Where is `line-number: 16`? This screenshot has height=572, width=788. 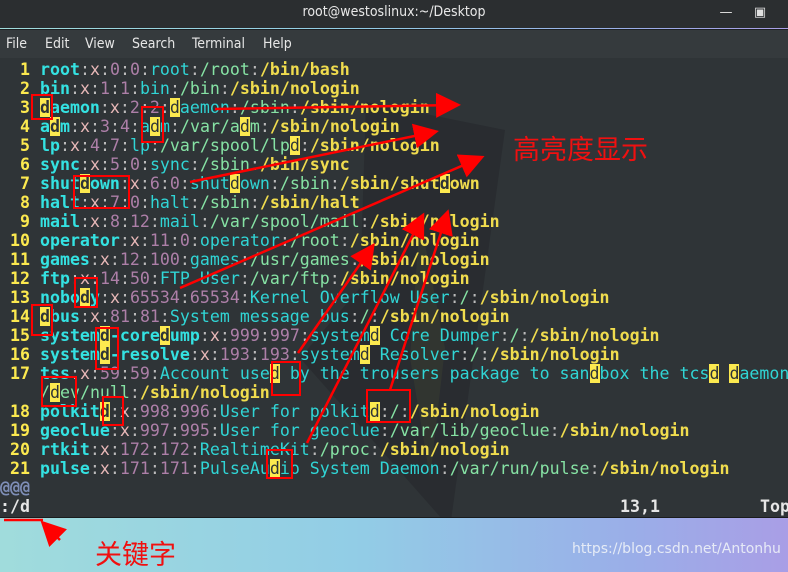
line-number: 16 is located at coordinates (20, 354).